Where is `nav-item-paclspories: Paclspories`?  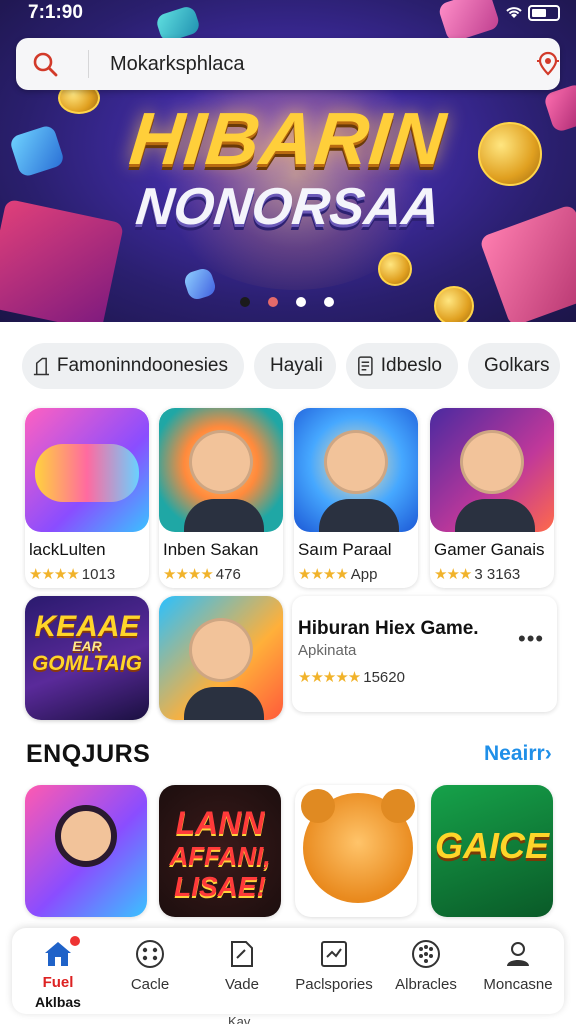 nav-item-paclspories: Paclspories is located at coordinates (334, 971).